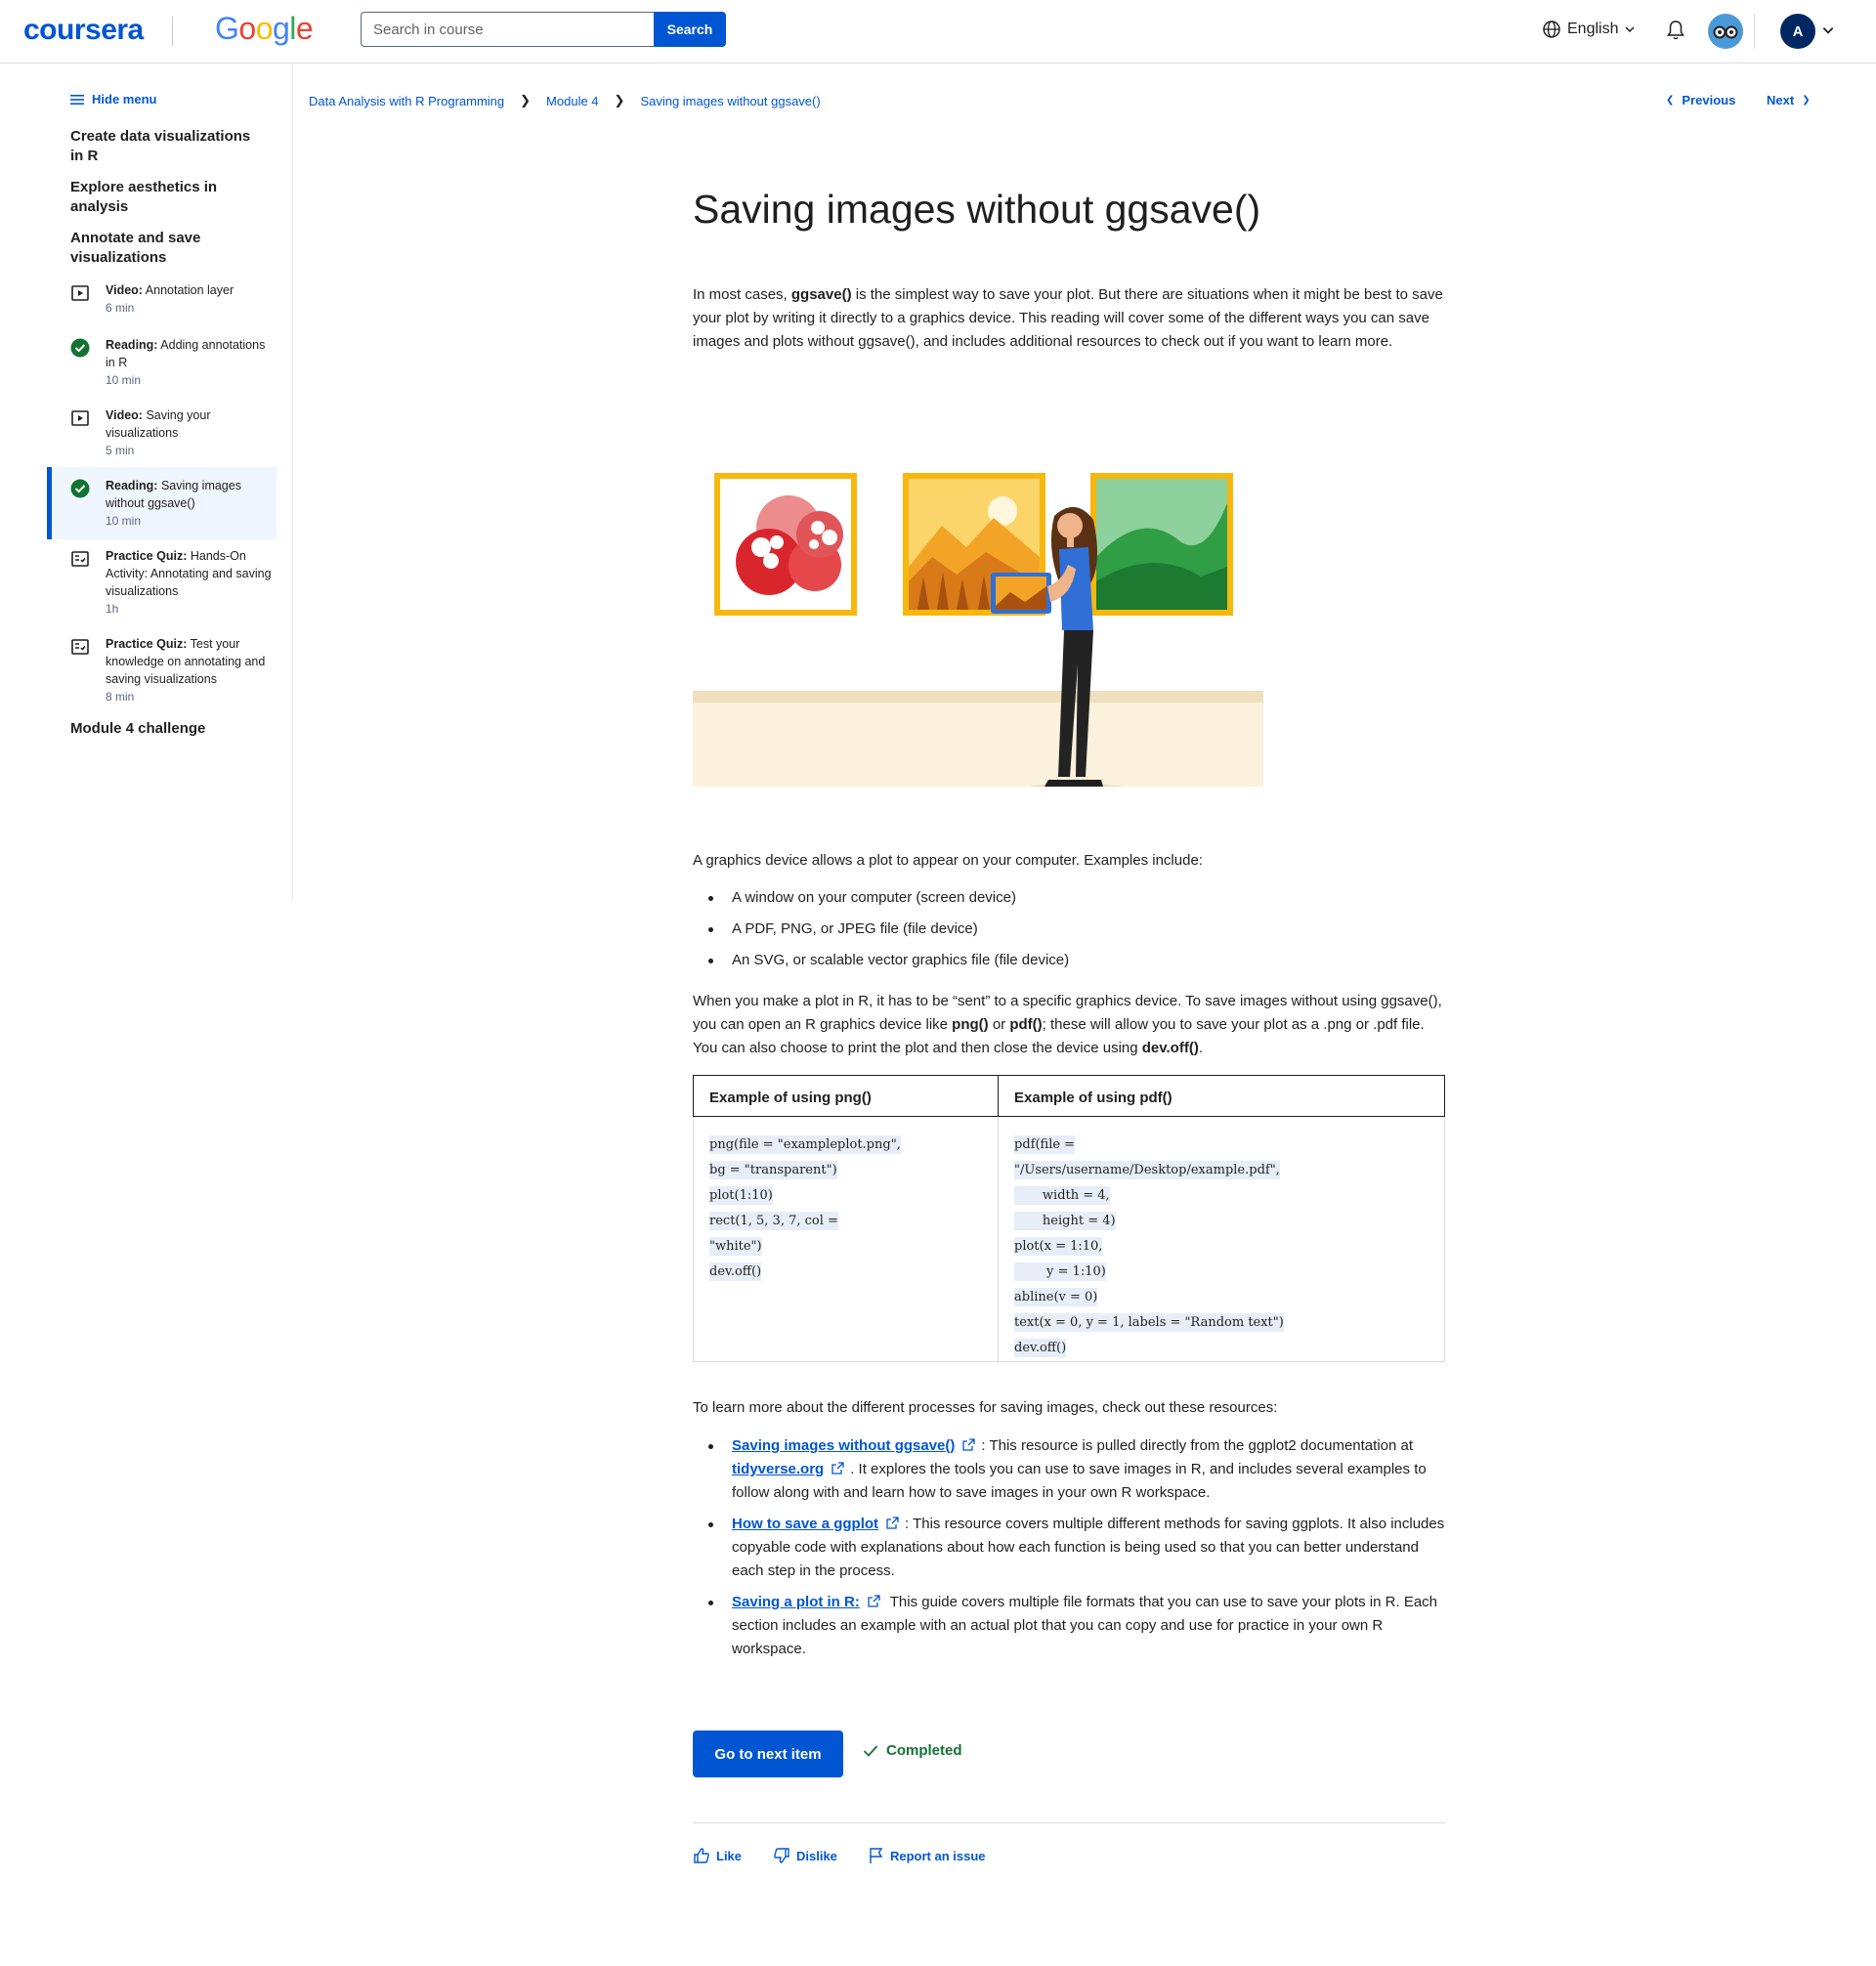  Describe the element at coordinates (406, 101) in the screenshot. I see `breadcrumb-course: Data Analysis with R Programming` at that location.